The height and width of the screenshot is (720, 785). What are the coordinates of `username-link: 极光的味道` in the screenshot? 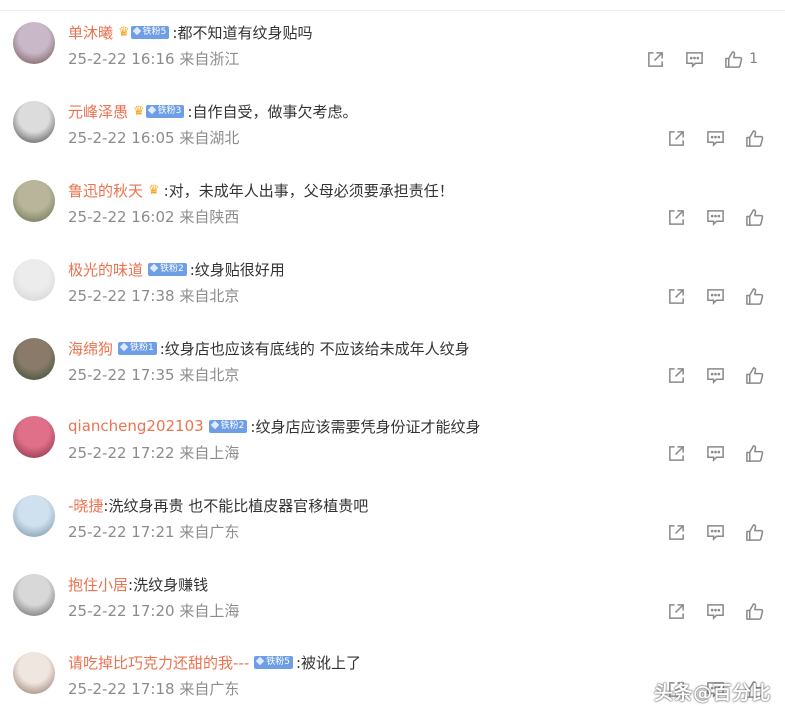 It's located at (105, 269).